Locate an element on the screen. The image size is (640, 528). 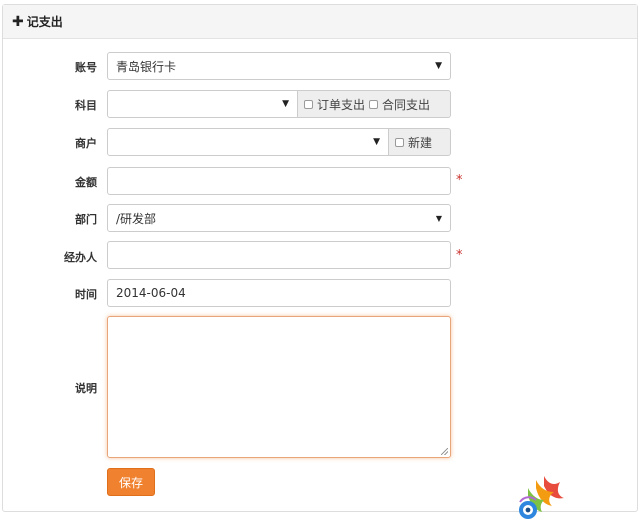
note-textarea is located at coordinates (279, 387).